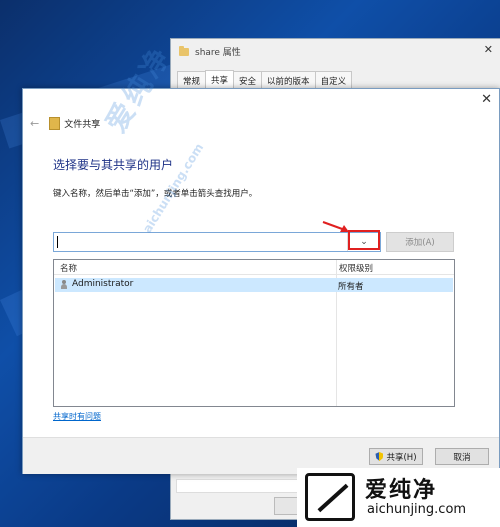 Image resolution: width=500 pixels, height=527 pixels. What do you see at coordinates (379, 456) in the screenshot?
I see `uac-shield-icon` at bounding box center [379, 456].